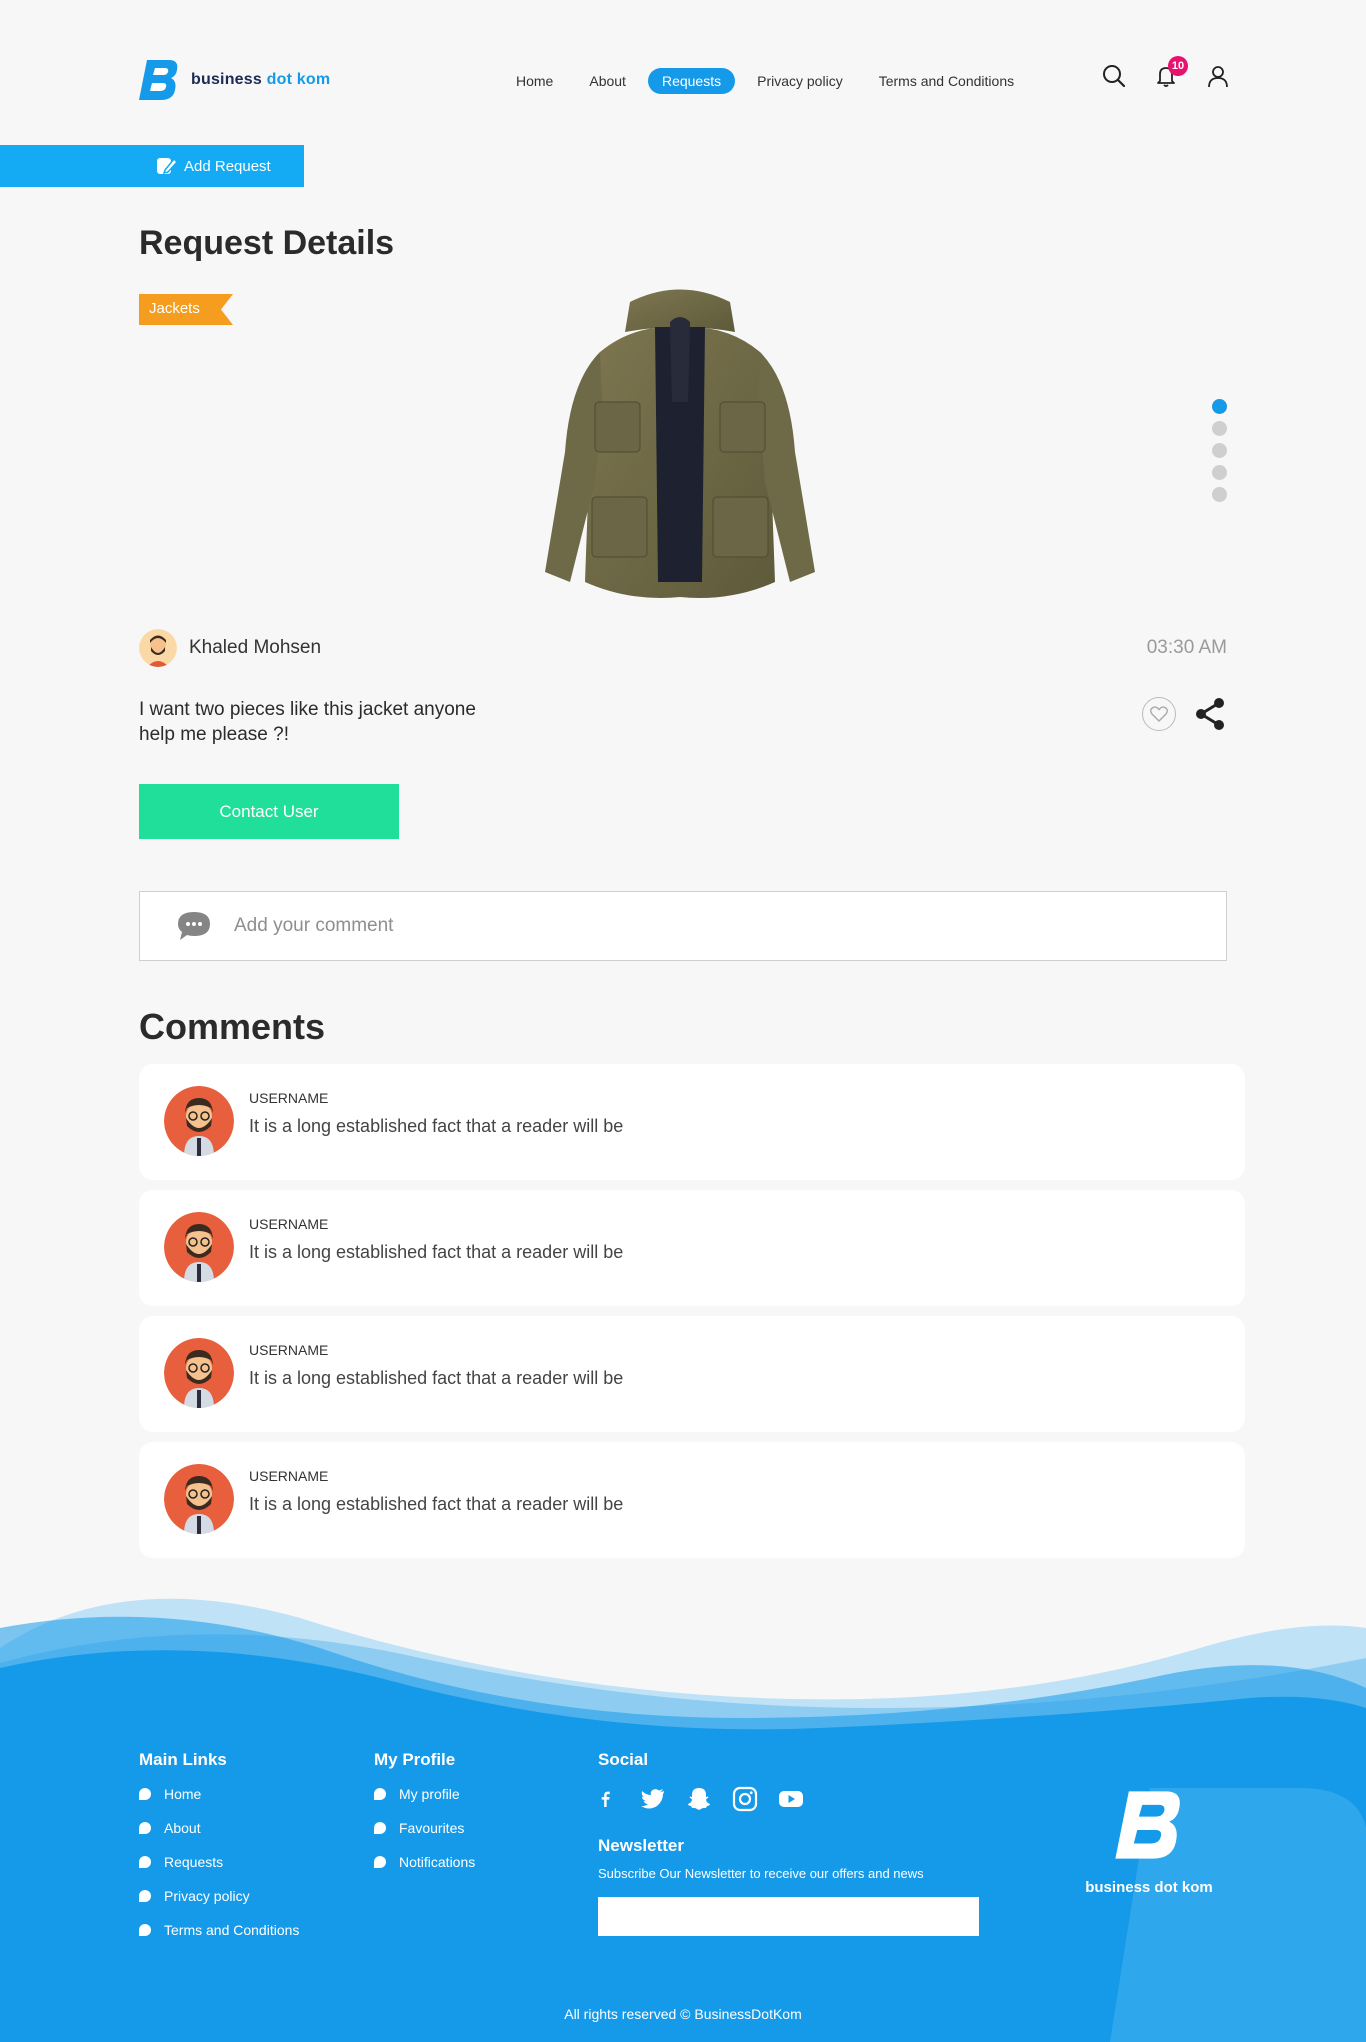 Image resolution: width=1366 pixels, height=2042 pixels. I want to click on footer-link-label: My profile, so click(429, 1794).